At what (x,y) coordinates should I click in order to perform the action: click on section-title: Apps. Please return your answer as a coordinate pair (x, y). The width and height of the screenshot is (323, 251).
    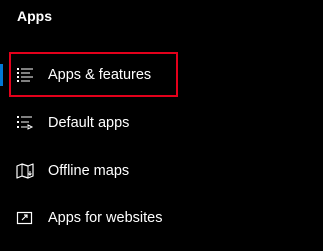
    Looking at the image, I should click on (34, 16).